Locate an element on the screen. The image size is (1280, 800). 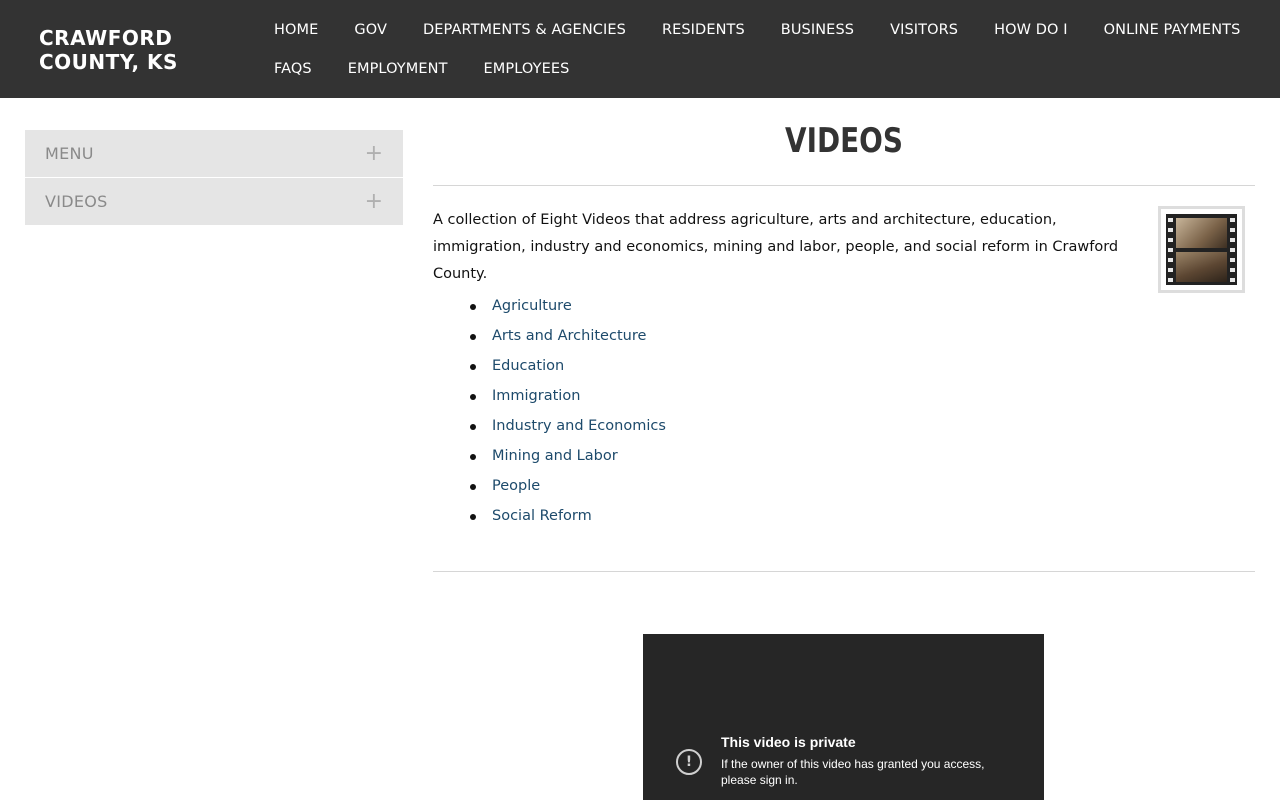
sidebar-item-videos: Videos + is located at coordinates (214, 201).